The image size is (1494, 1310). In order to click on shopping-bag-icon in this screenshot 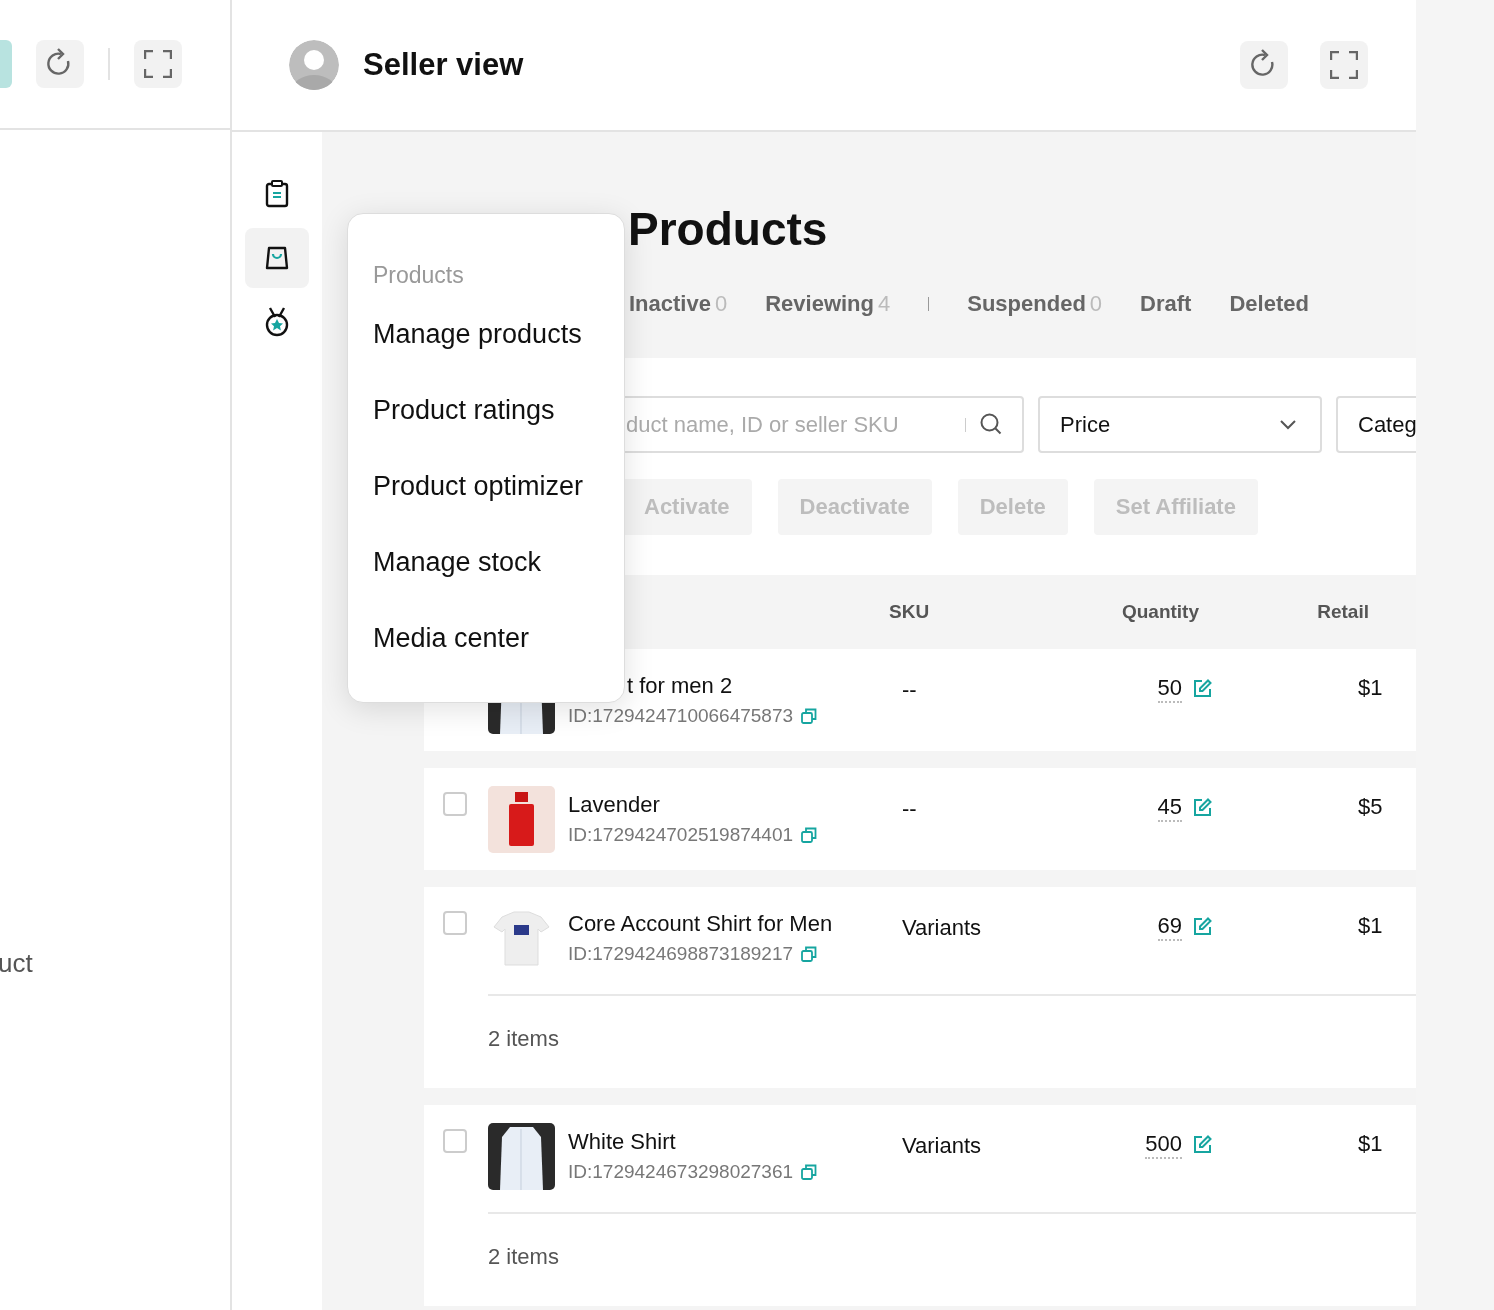, I will do `click(277, 258)`.